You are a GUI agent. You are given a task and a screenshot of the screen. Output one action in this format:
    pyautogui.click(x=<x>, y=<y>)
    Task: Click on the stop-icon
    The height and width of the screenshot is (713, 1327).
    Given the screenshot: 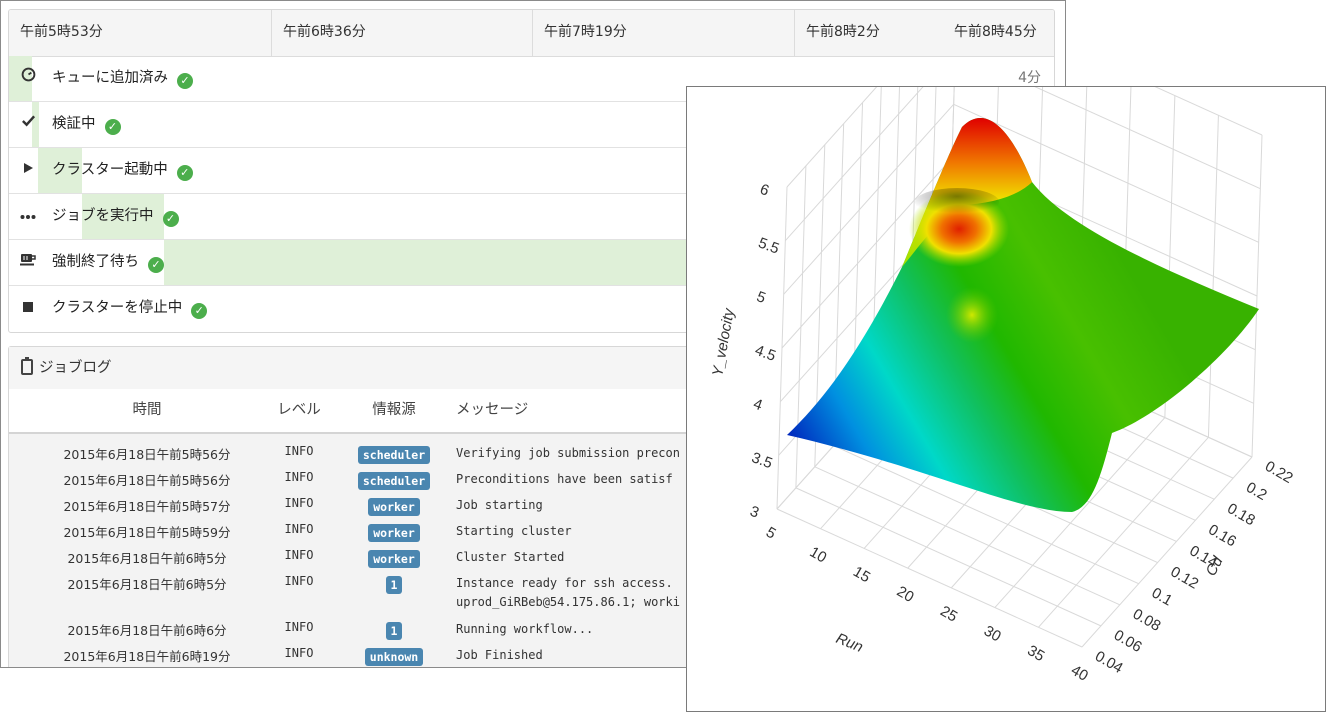 What is the action you would take?
    pyautogui.click(x=28, y=308)
    